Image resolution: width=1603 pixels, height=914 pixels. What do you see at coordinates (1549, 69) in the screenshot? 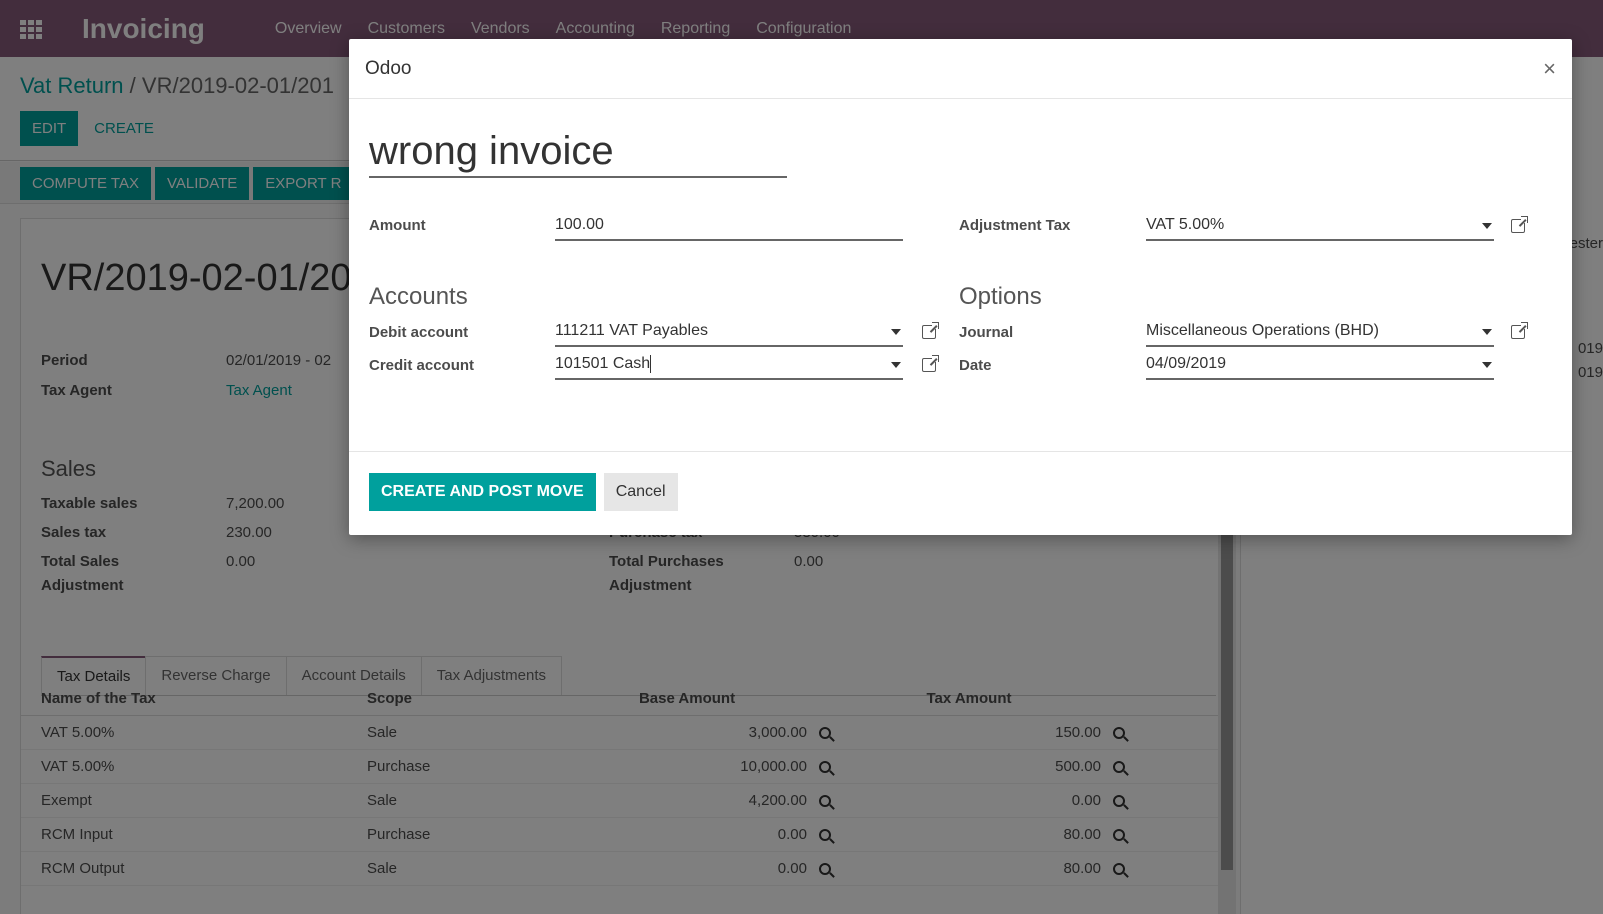
I see `close-icon: ×` at bounding box center [1549, 69].